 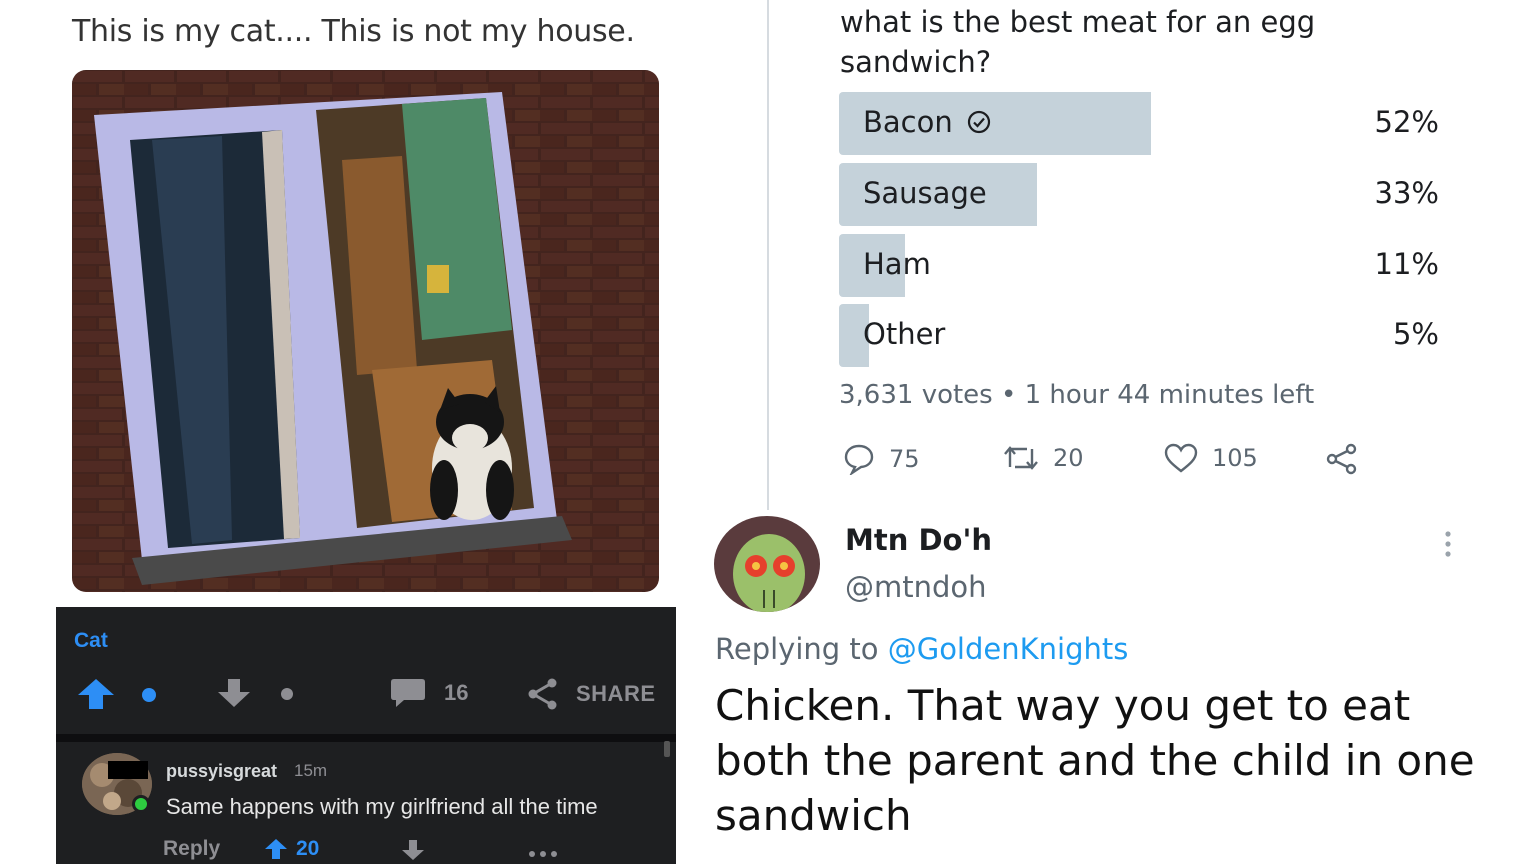 What do you see at coordinates (768, 255) in the screenshot?
I see `thread-line` at bounding box center [768, 255].